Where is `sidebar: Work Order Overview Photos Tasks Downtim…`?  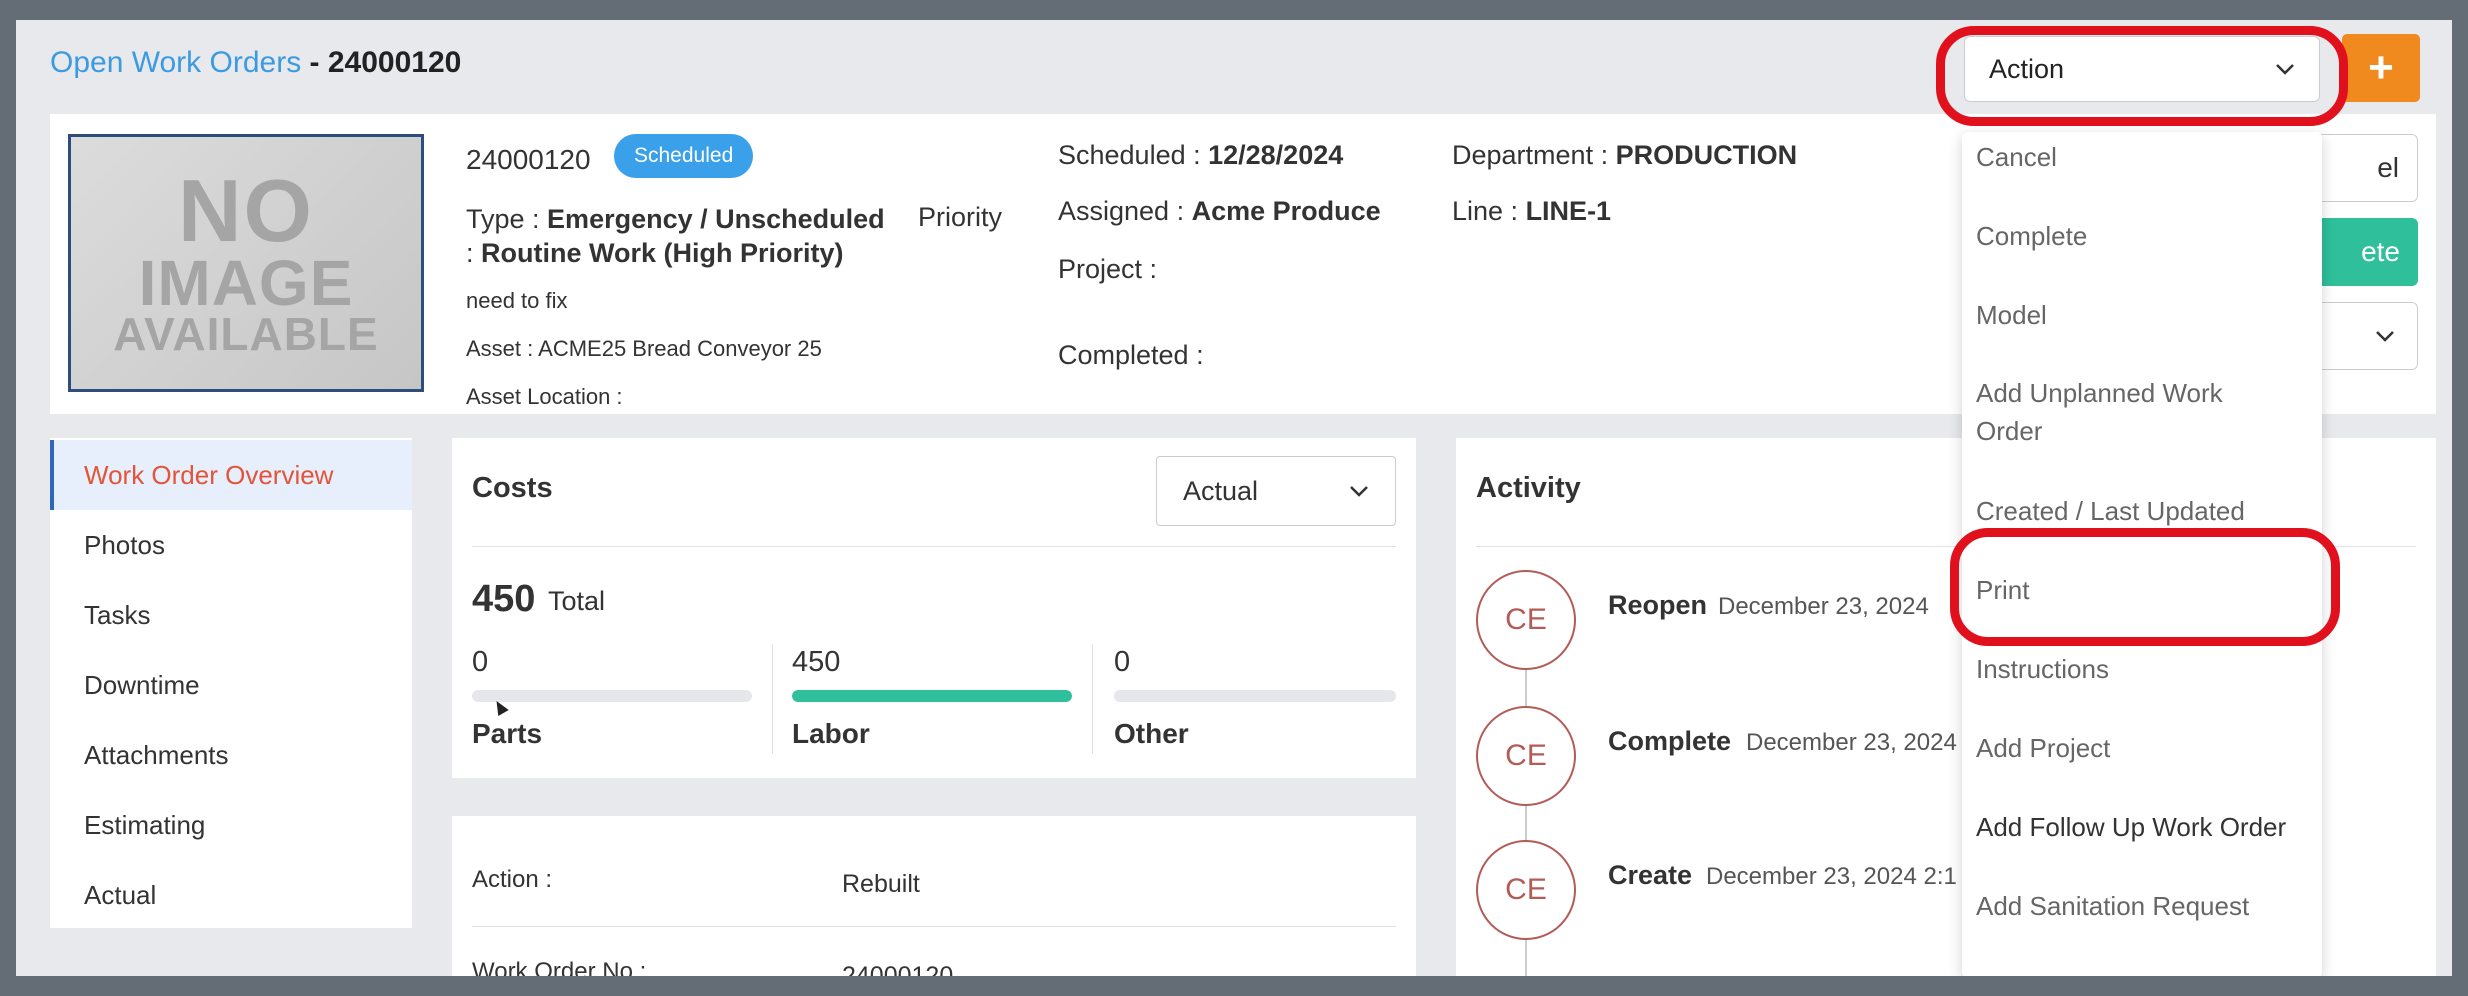
sidebar: Work Order Overview Photos Tasks Downtim… is located at coordinates (231, 683).